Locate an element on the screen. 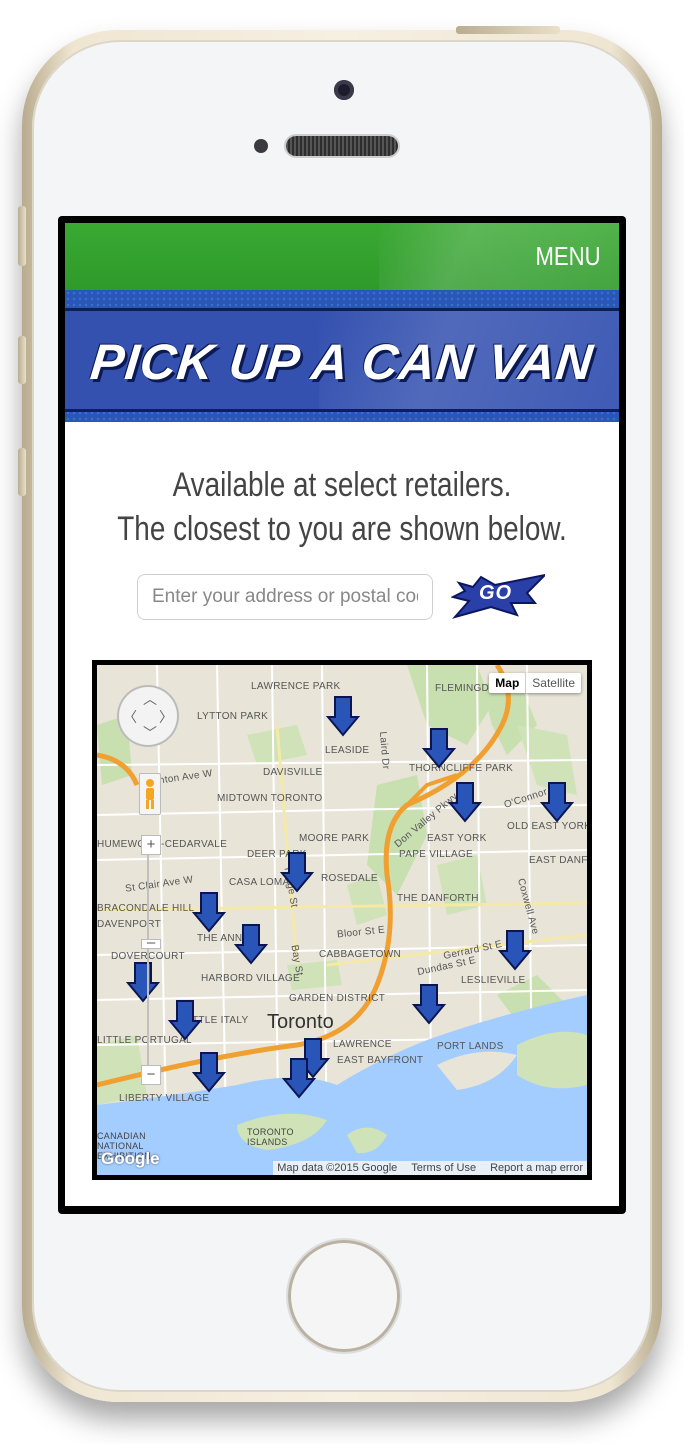 The height and width of the screenshot is (1444, 684). front-camera is located at coordinates (344, 90).